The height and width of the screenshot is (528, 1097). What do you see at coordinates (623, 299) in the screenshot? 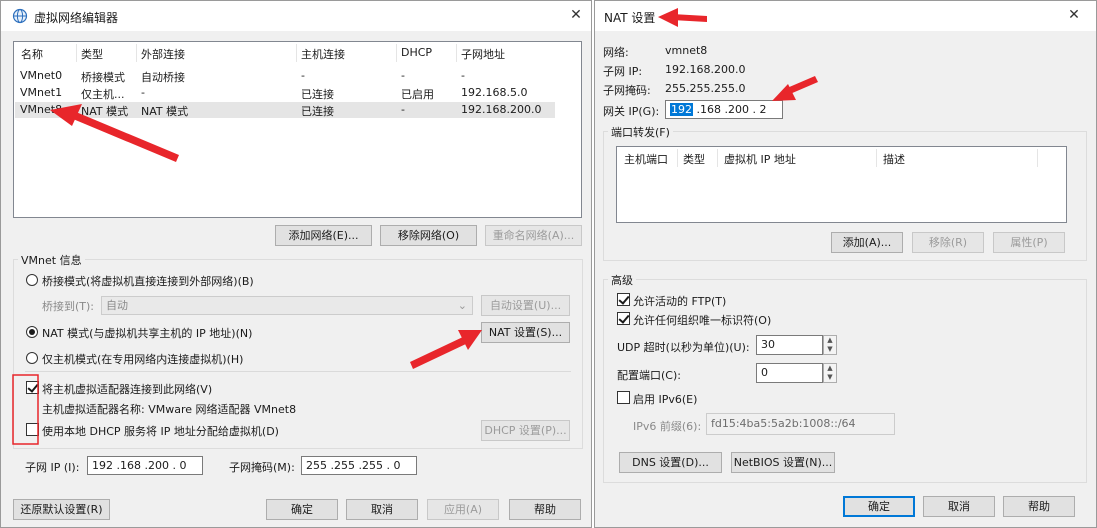
I see `allow-ftp-checkbox` at bounding box center [623, 299].